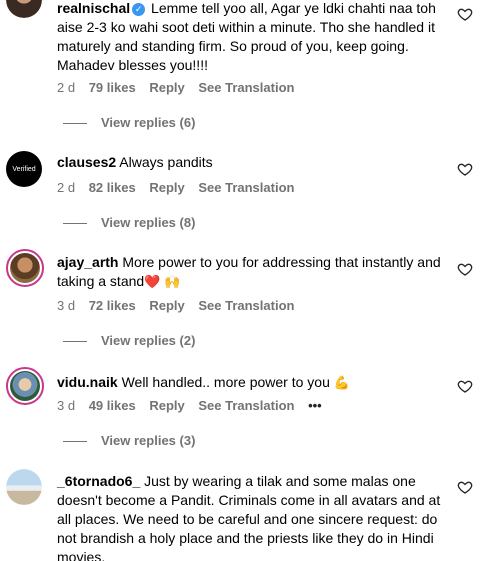 Image resolution: width=485 pixels, height=561 pixels. I want to click on comment-text: Well handled.. more power to you, so click(225, 382).